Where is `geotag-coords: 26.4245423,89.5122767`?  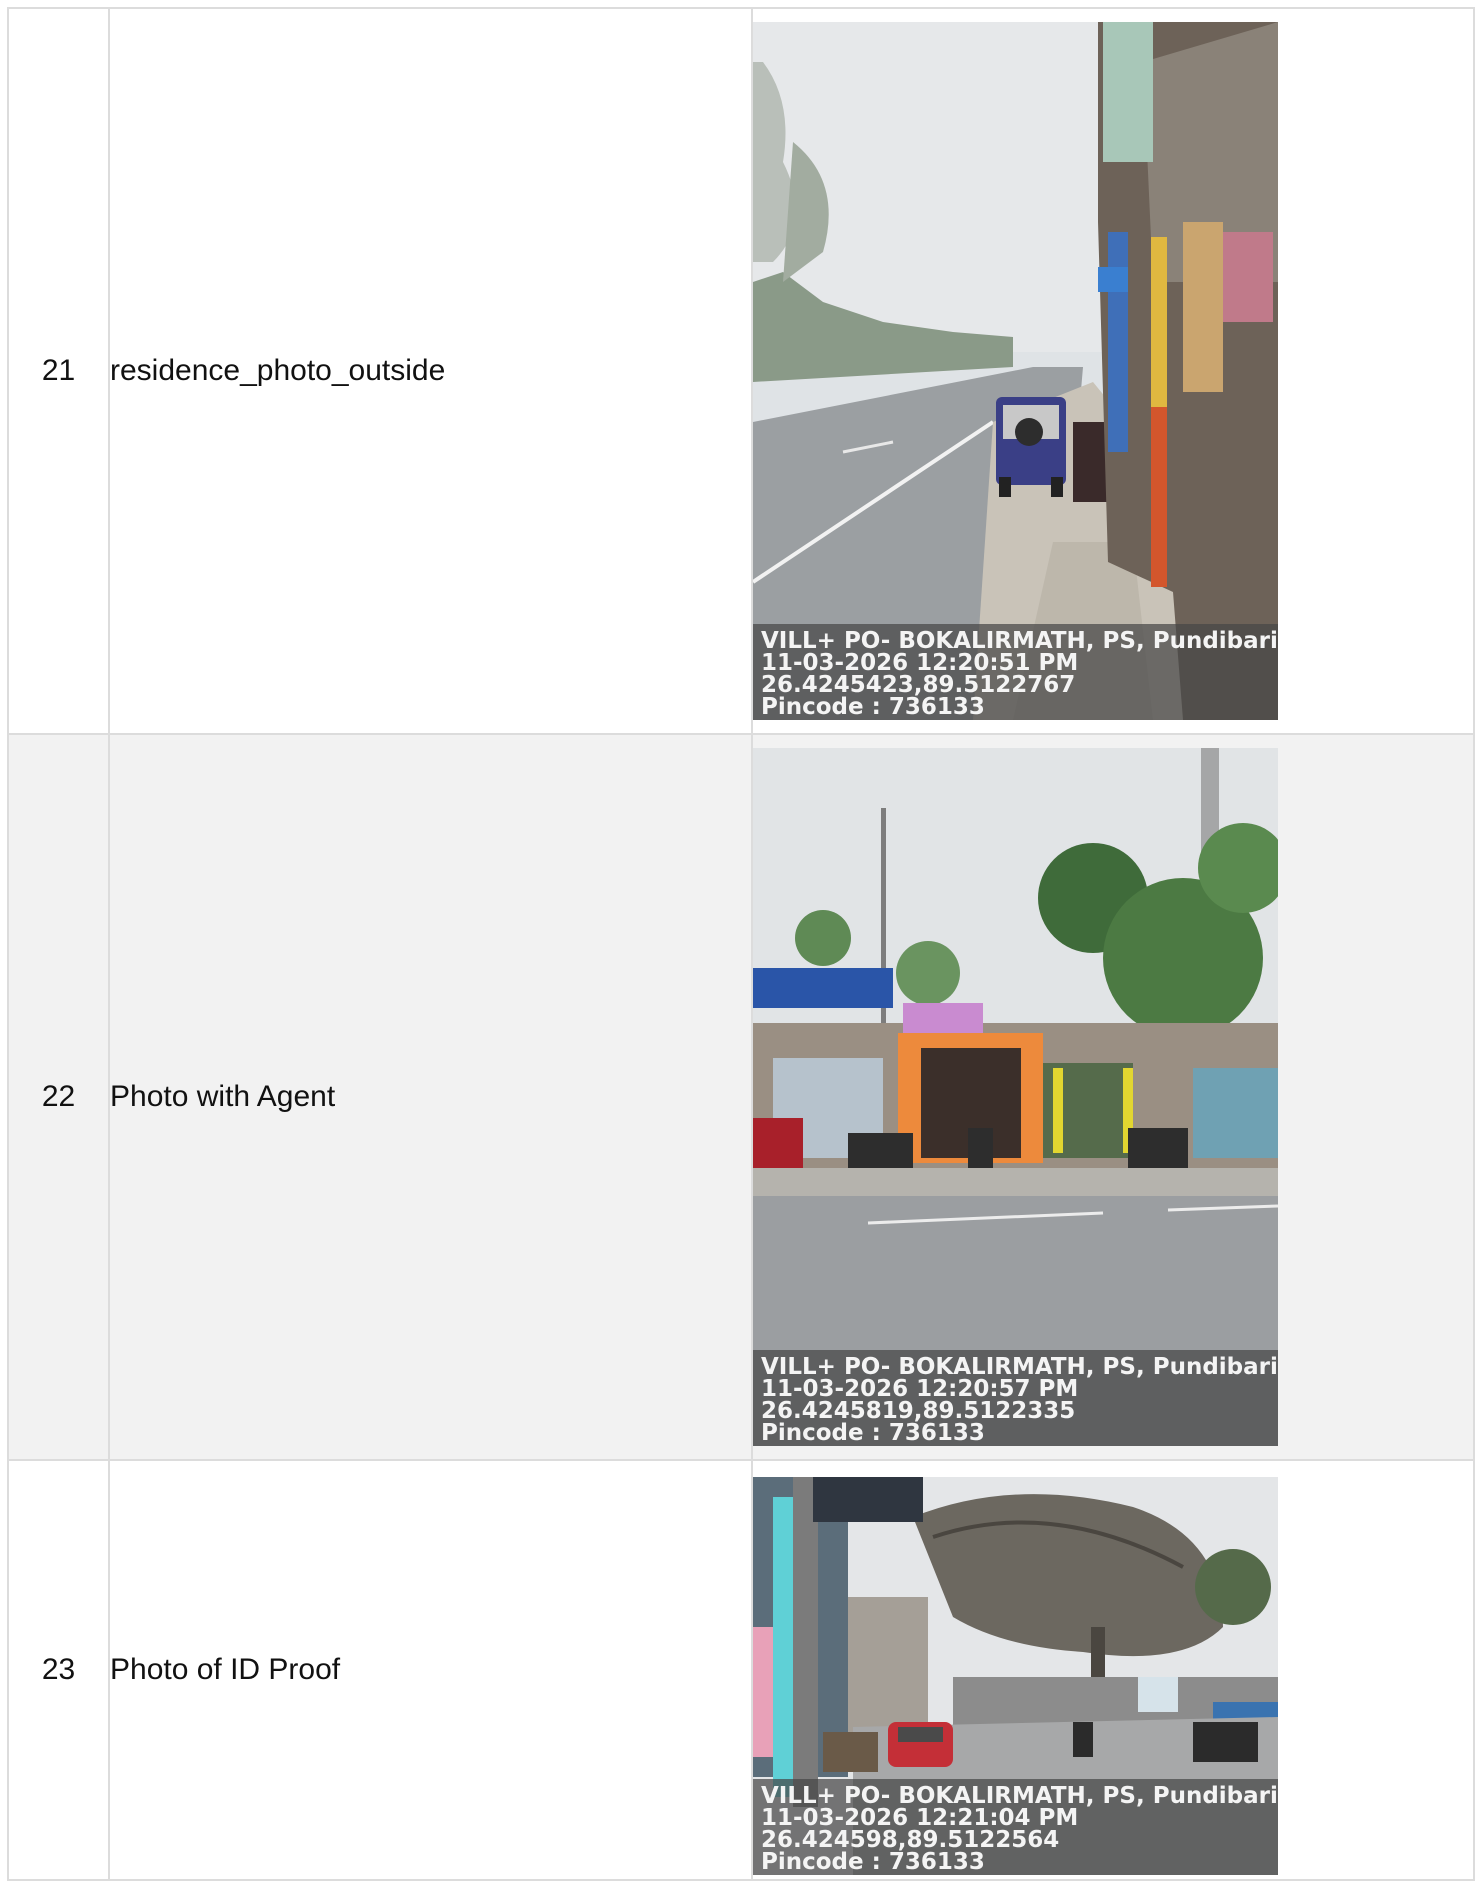 geotag-coords: 26.4245423,89.5122767 is located at coordinates (918, 685).